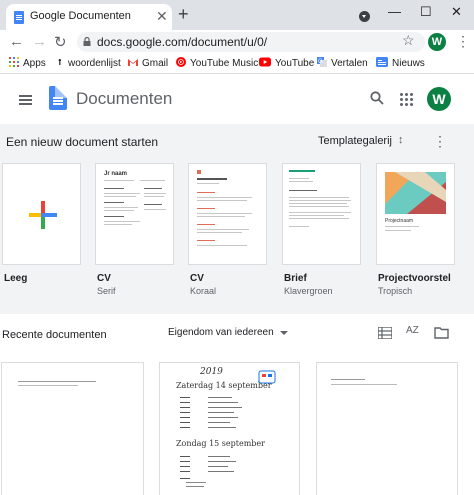 This screenshot has width=474, height=495. I want to click on bookmark-label: Vertalen, so click(349, 63).